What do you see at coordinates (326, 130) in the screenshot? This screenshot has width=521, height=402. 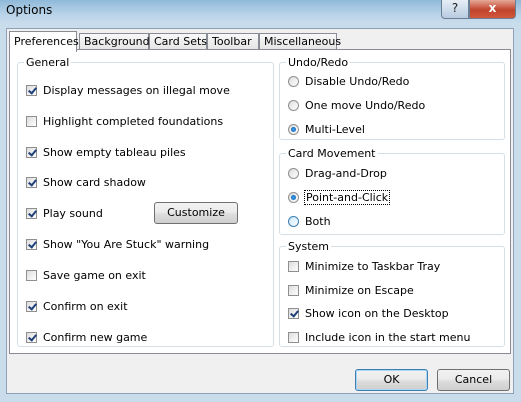 I see `radio-multi-level: Multi-Level` at bounding box center [326, 130].